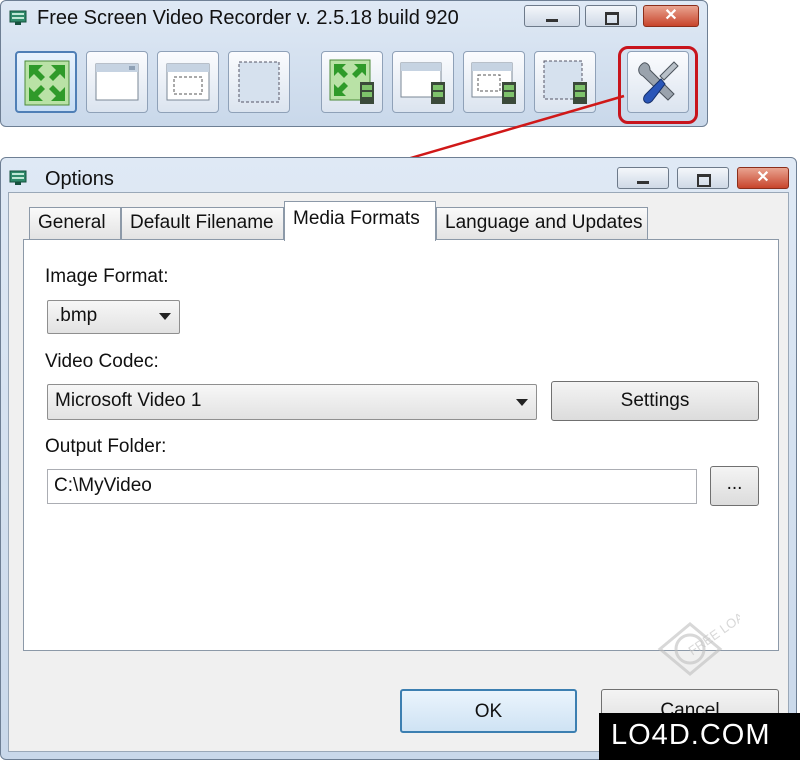 The height and width of the screenshot is (760, 800). I want to click on watermark-text: LO4D.COM, so click(691, 735).